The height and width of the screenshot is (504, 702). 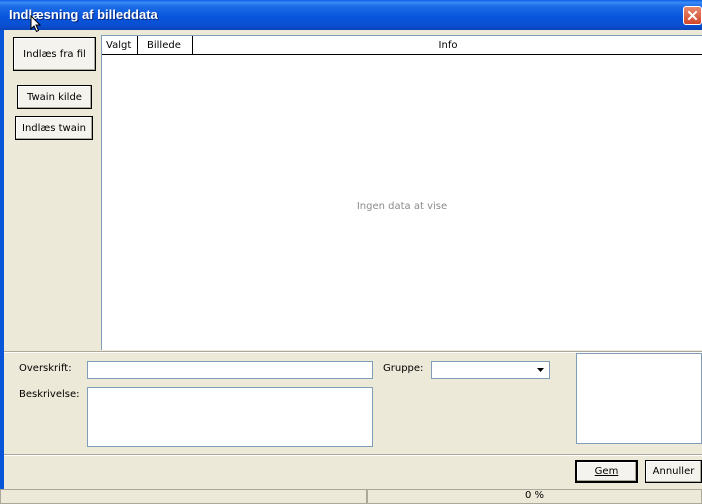 I want to click on cancel-button: Annuller, so click(x=673, y=471).